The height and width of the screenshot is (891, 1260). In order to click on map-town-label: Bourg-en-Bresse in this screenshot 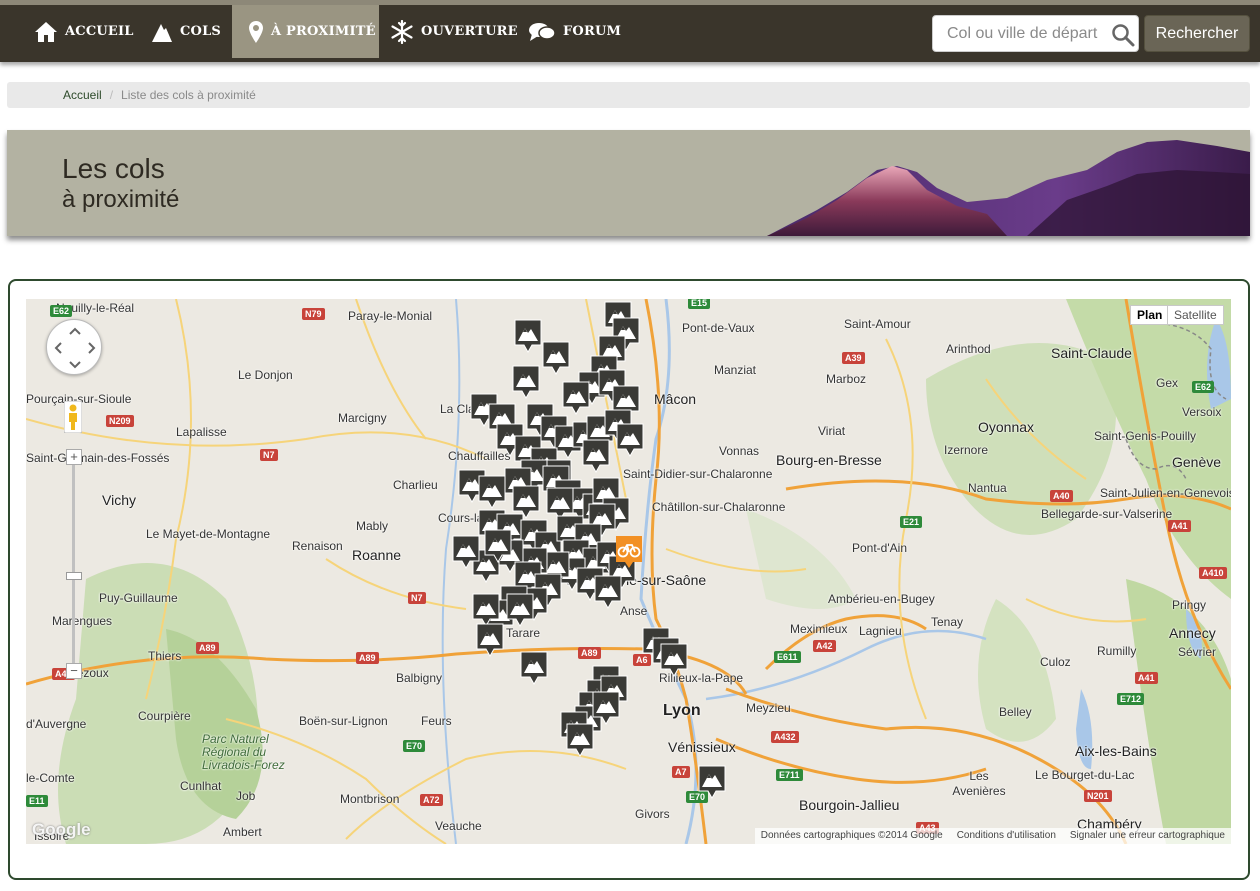, I will do `click(829, 460)`.